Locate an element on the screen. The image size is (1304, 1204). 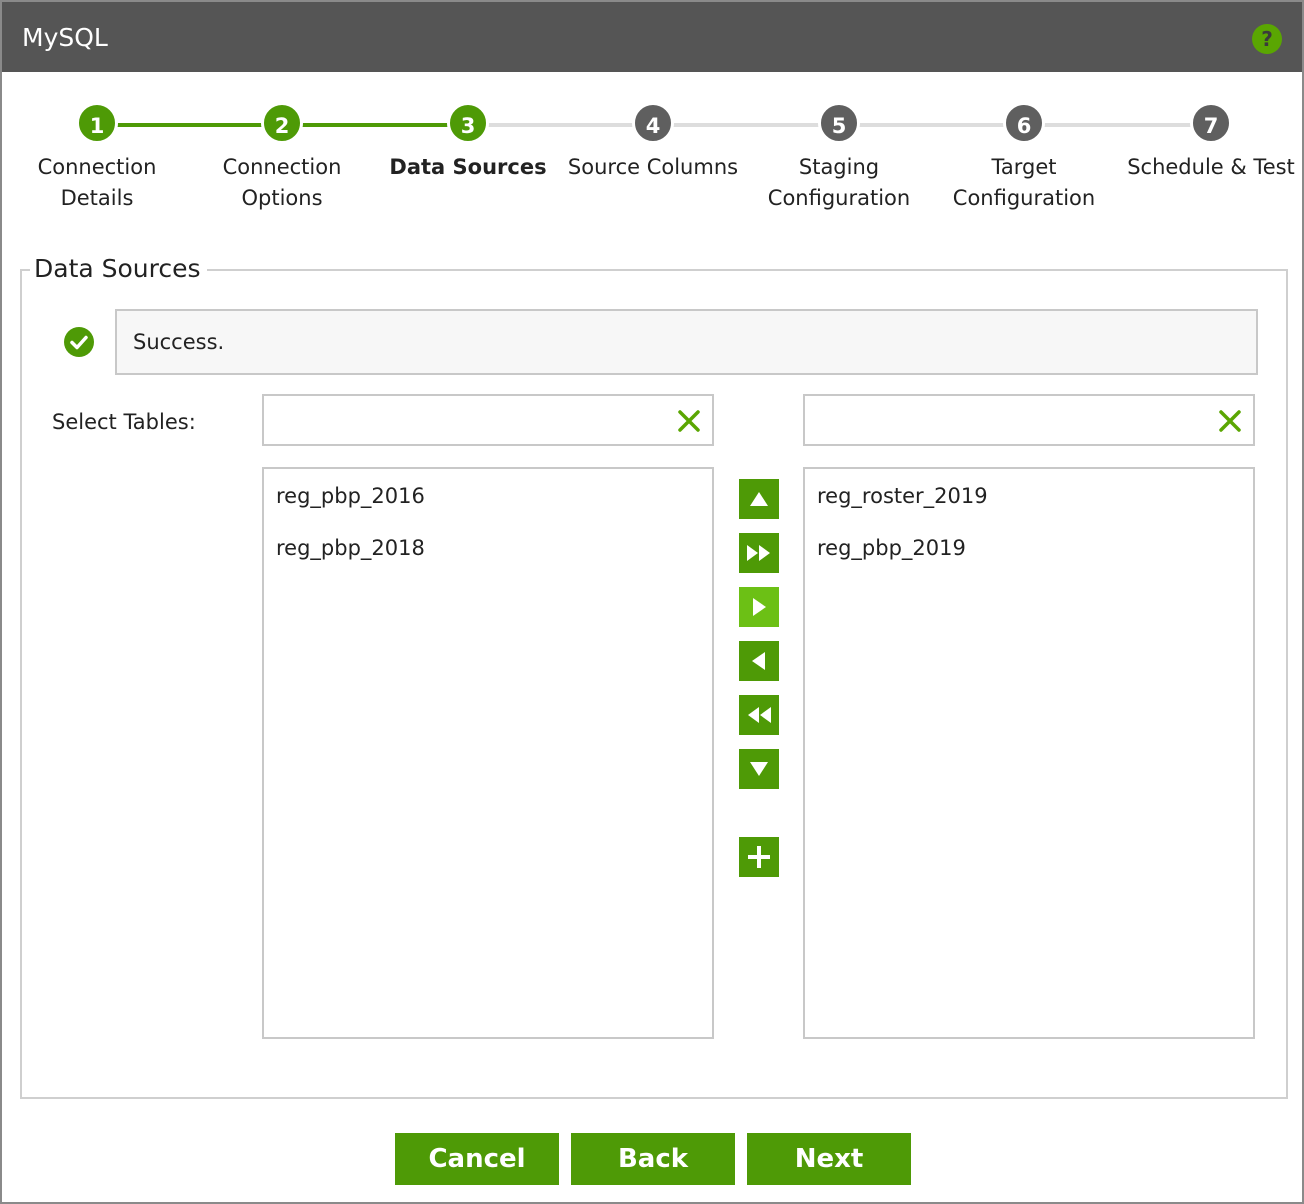
add-icon is located at coordinates (759, 857).